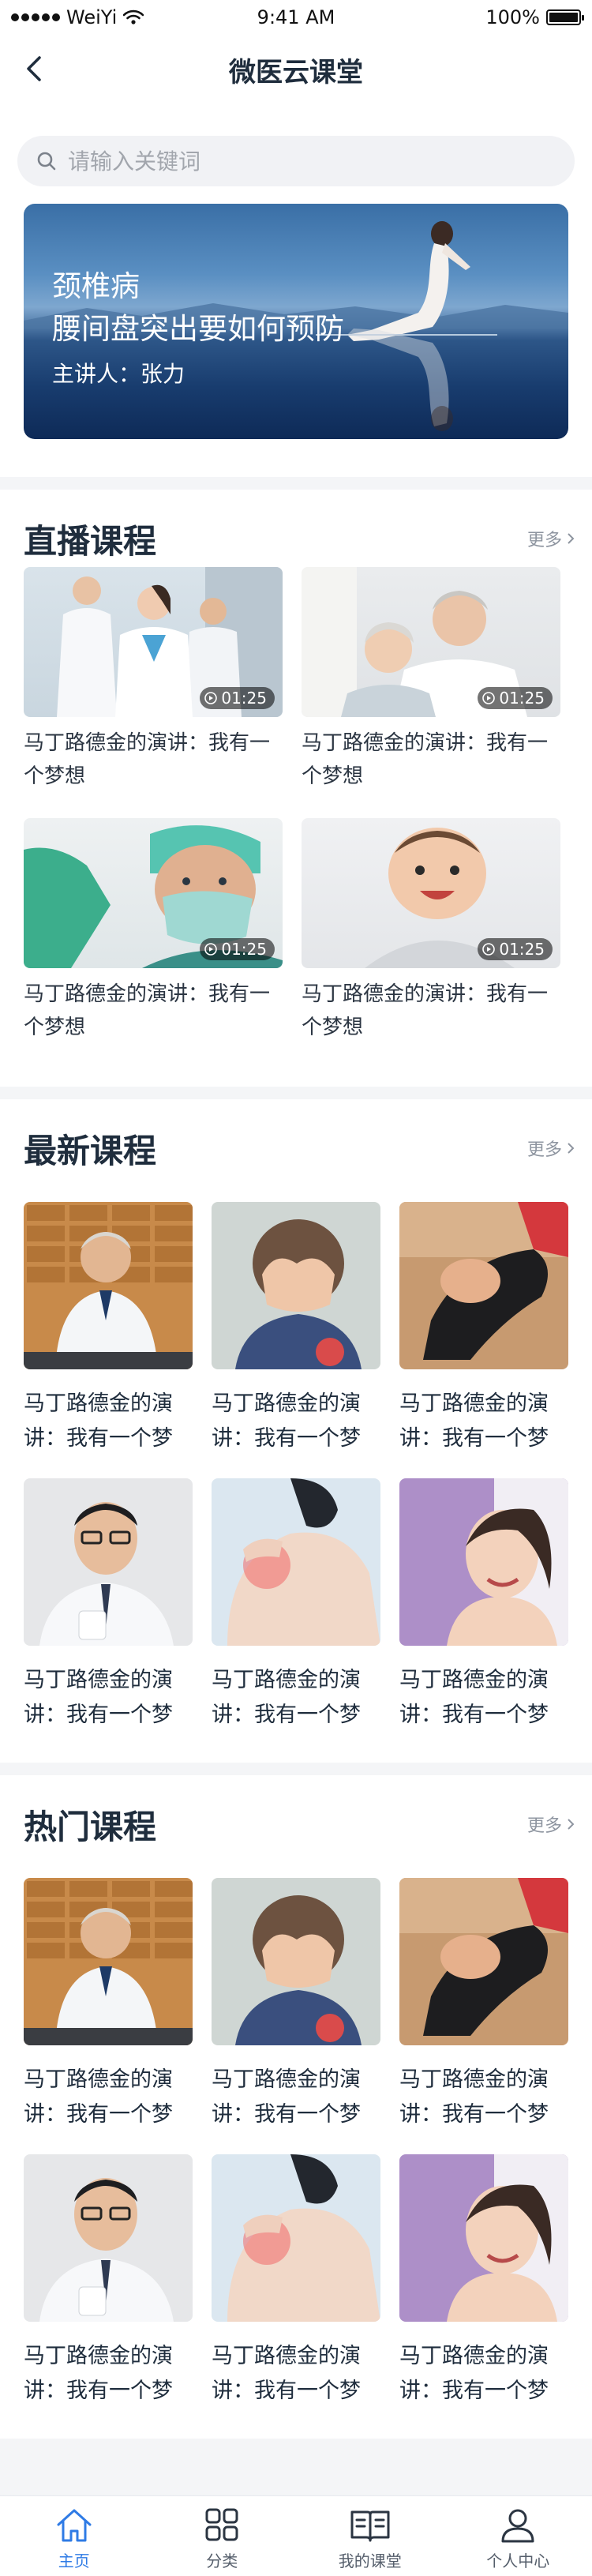 The image size is (592, 2576). I want to click on tab-profile: 个人中心, so click(518, 2536).